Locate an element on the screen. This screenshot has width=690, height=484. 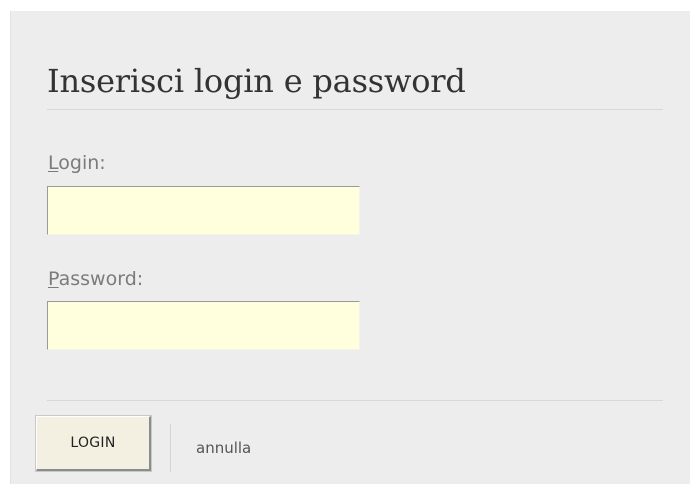
button-separator is located at coordinates (170, 448).